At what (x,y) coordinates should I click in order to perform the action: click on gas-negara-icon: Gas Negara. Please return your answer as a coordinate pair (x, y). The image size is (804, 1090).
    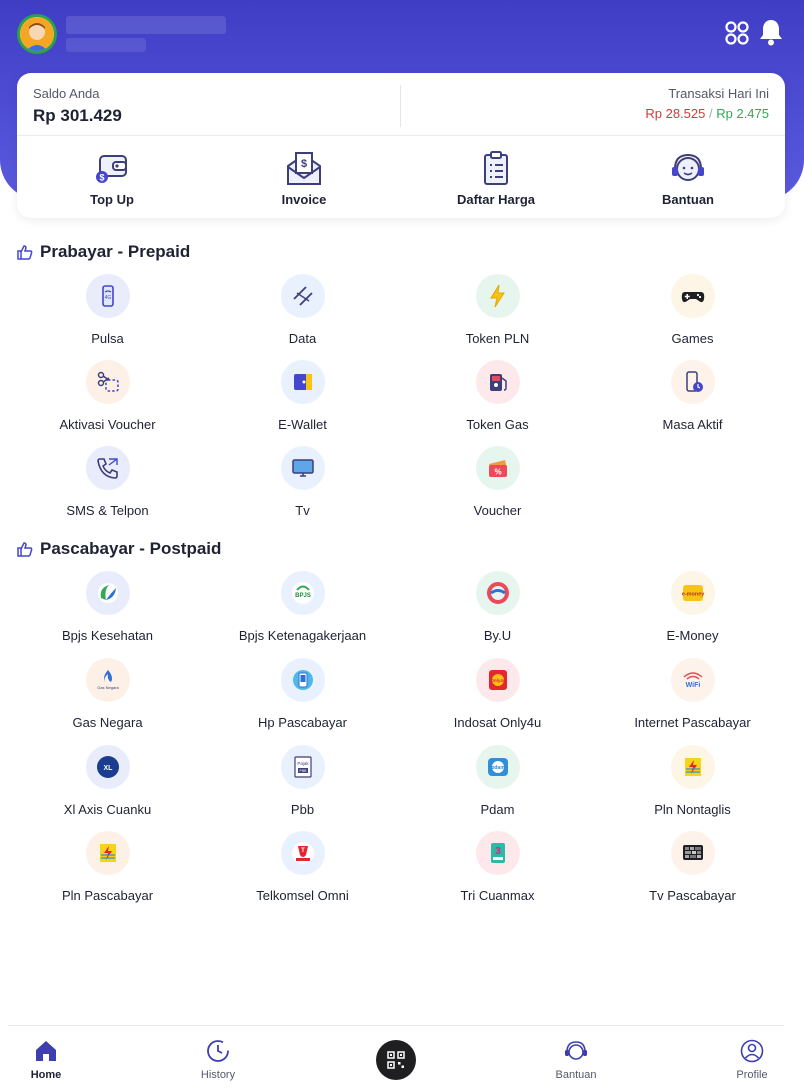
    Looking at the image, I should click on (107, 680).